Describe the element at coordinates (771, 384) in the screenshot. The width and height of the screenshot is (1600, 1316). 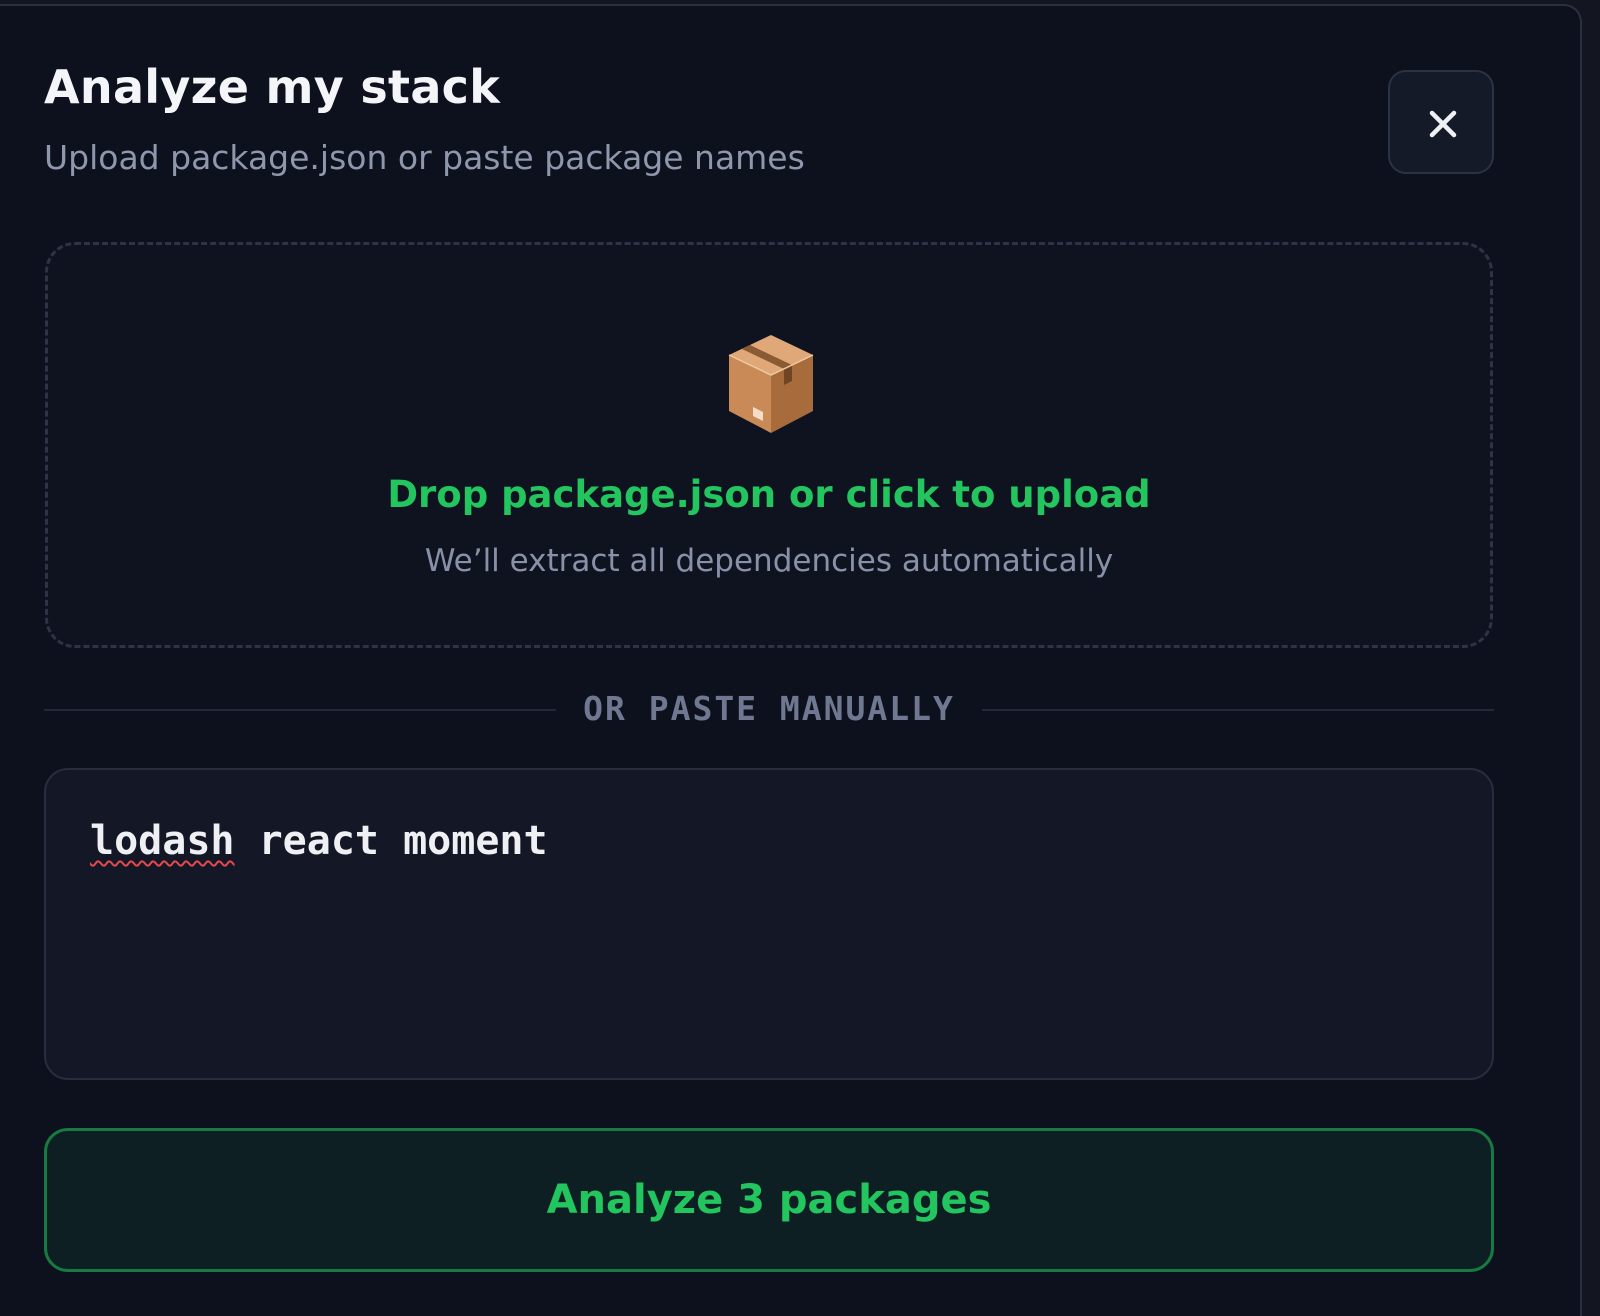
I see `package-box-icon` at that location.